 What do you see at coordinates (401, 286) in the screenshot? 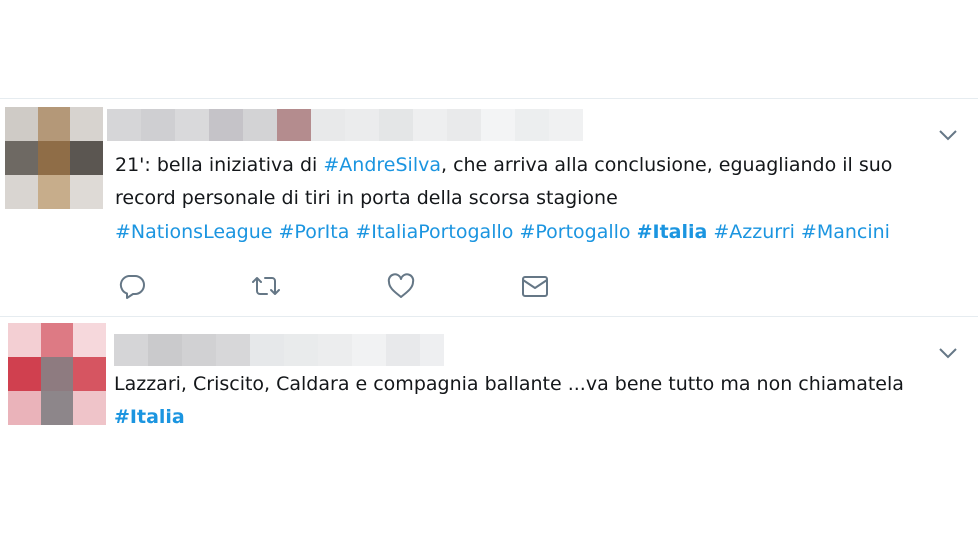
I see `like-icon` at bounding box center [401, 286].